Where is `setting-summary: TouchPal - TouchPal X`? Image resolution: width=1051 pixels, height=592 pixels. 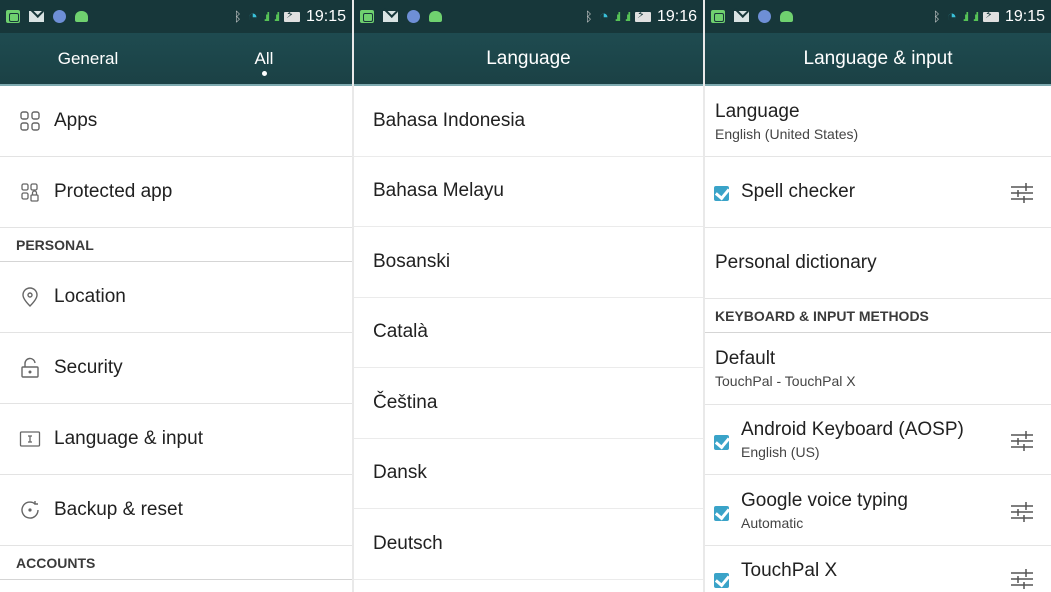 setting-summary: TouchPal - TouchPal X is located at coordinates (785, 381).